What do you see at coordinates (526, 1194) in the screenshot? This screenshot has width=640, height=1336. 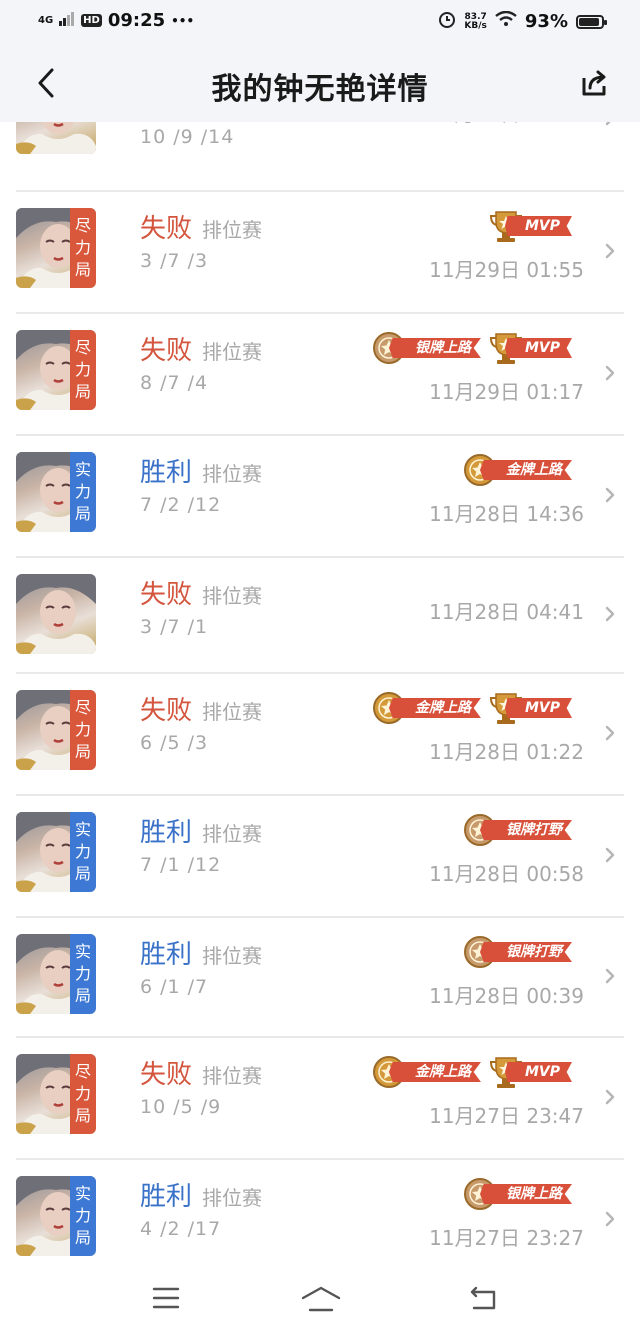 I see `badge-label: 银牌上路` at bounding box center [526, 1194].